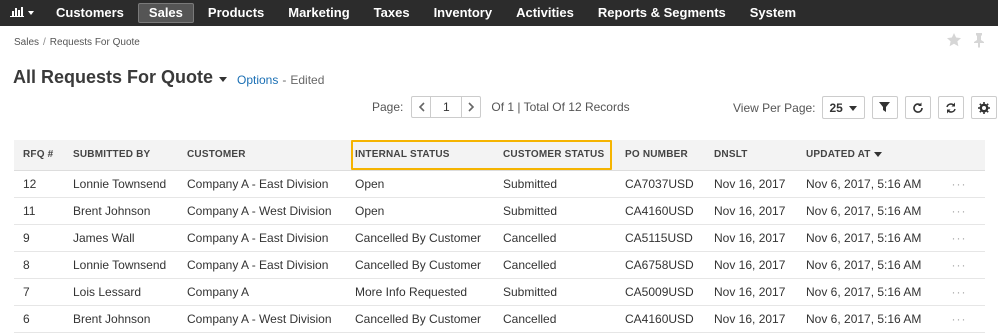  What do you see at coordinates (662, 13) in the screenshot?
I see `nav-reports-segments: Reports & Segments` at bounding box center [662, 13].